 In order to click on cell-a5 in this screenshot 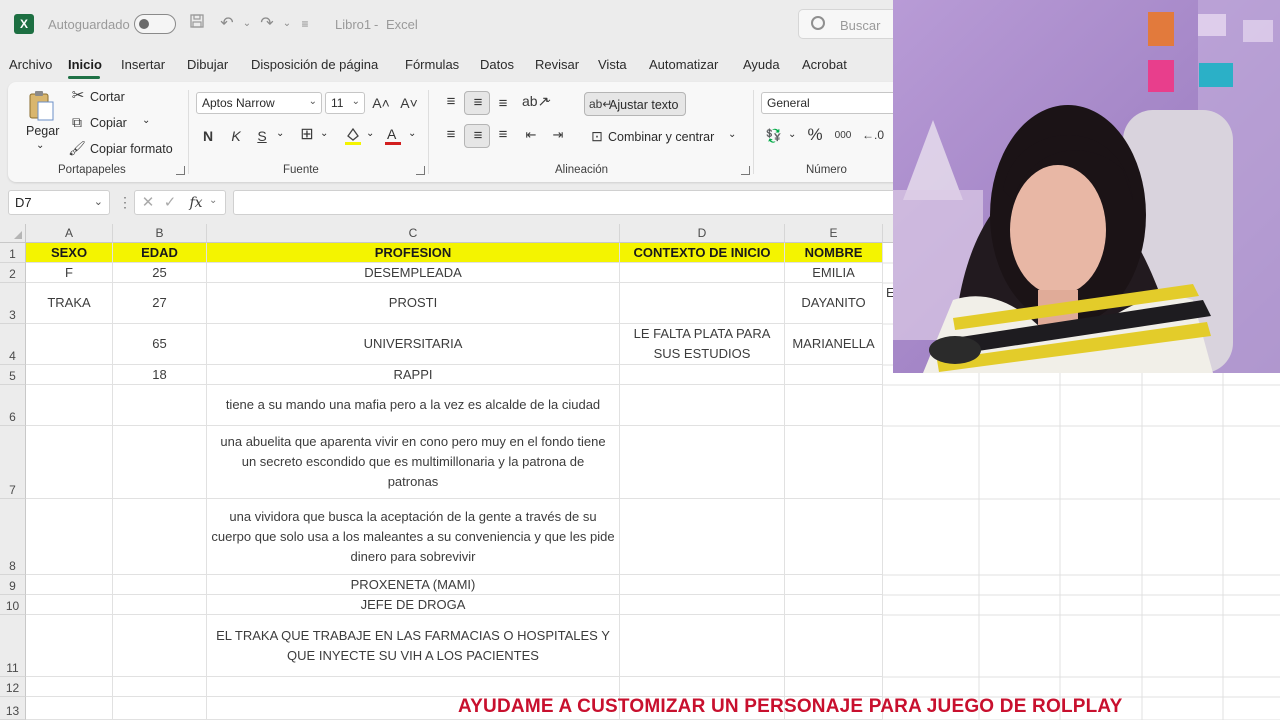, I will do `click(69, 375)`.